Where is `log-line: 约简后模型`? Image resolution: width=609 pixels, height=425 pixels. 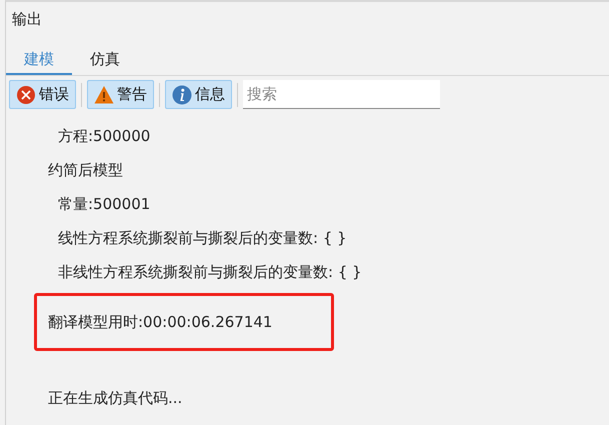 log-line: 约简后模型 is located at coordinates (86, 170).